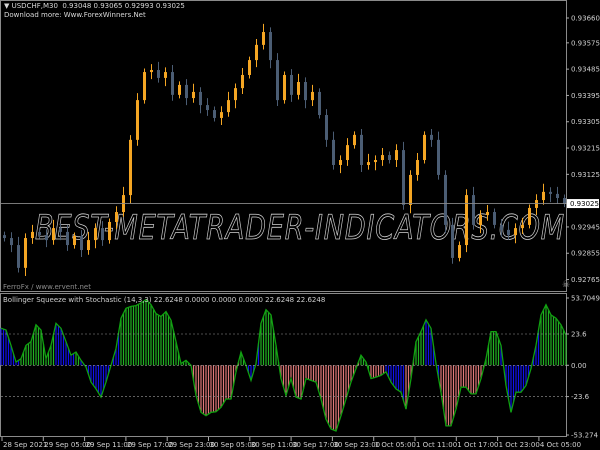 This screenshot has height=450, width=600. Describe the element at coordinates (274, 445) in the screenshot. I see `time-label: 30 Sep 11:00` at that location.